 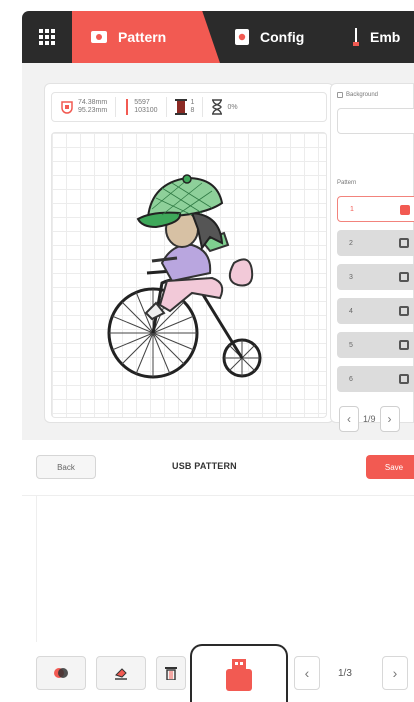 What do you see at coordinates (375, 277) in the screenshot?
I see `pattern-item: 3` at bounding box center [375, 277].